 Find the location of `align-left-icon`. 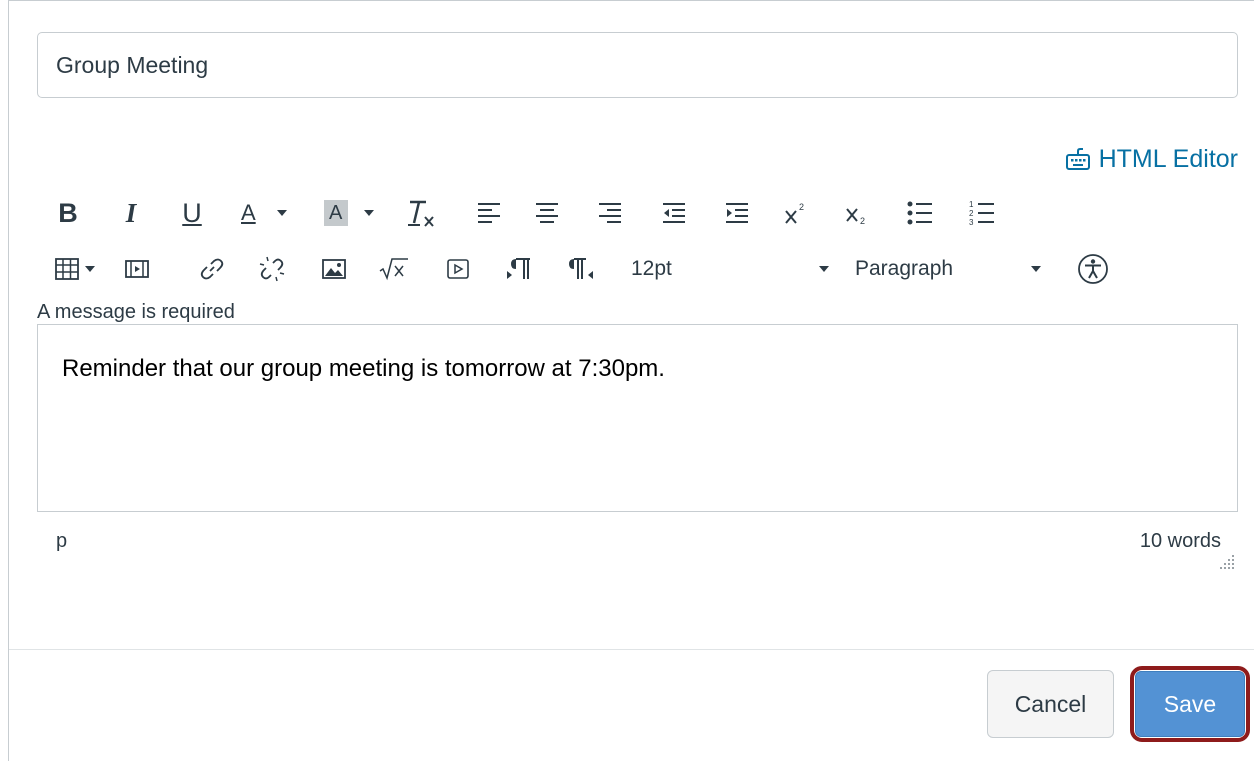

align-left-icon is located at coordinates (489, 213).